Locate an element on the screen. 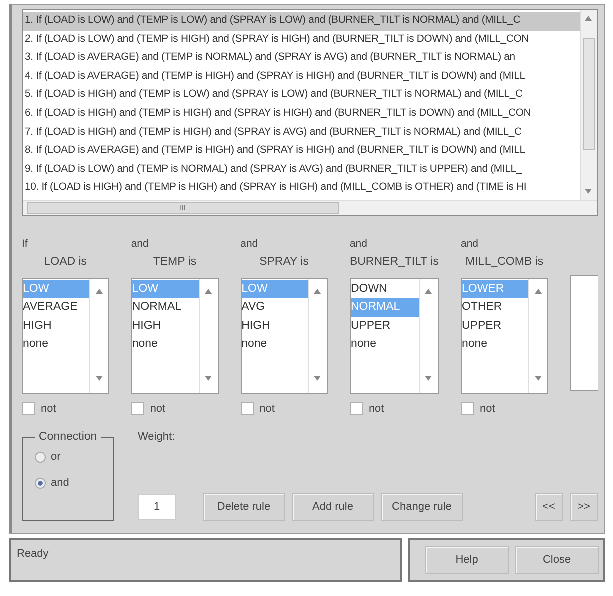 This screenshot has width=613, height=596. weight-label: Weight: is located at coordinates (157, 437).